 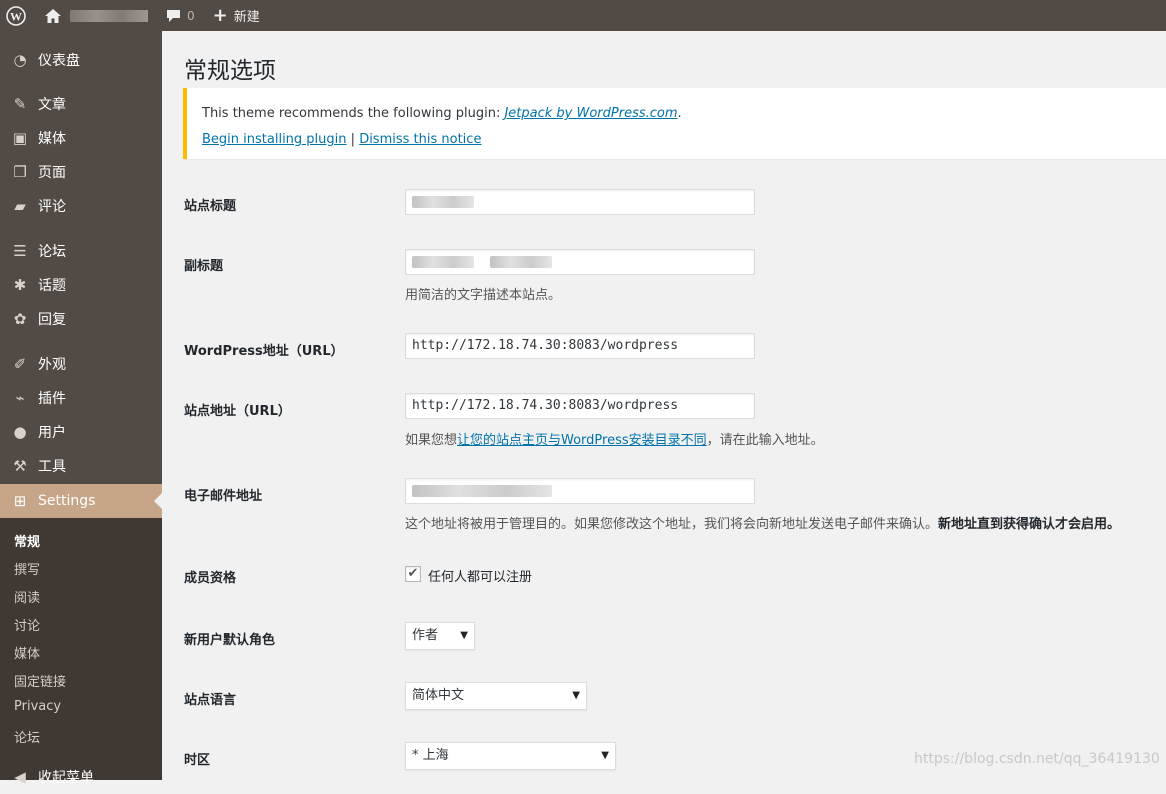 What do you see at coordinates (81, 172) in the screenshot?
I see `menu-pages: ❐ 页面` at bounding box center [81, 172].